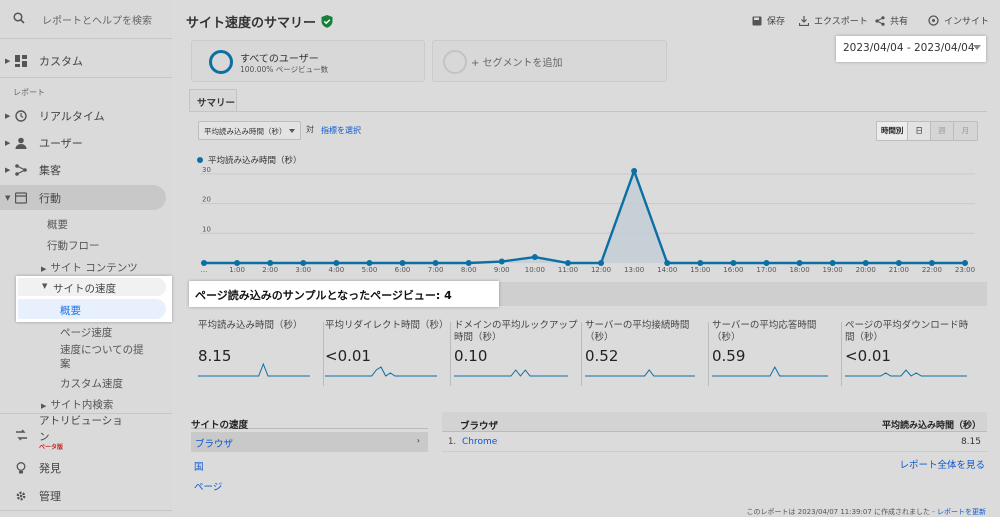  What do you see at coordinates (775, 353) in the screenshot?
I see `metric-card: サーバーの平均応答時間（秒） 0.59` at bounding box center [775, 353].